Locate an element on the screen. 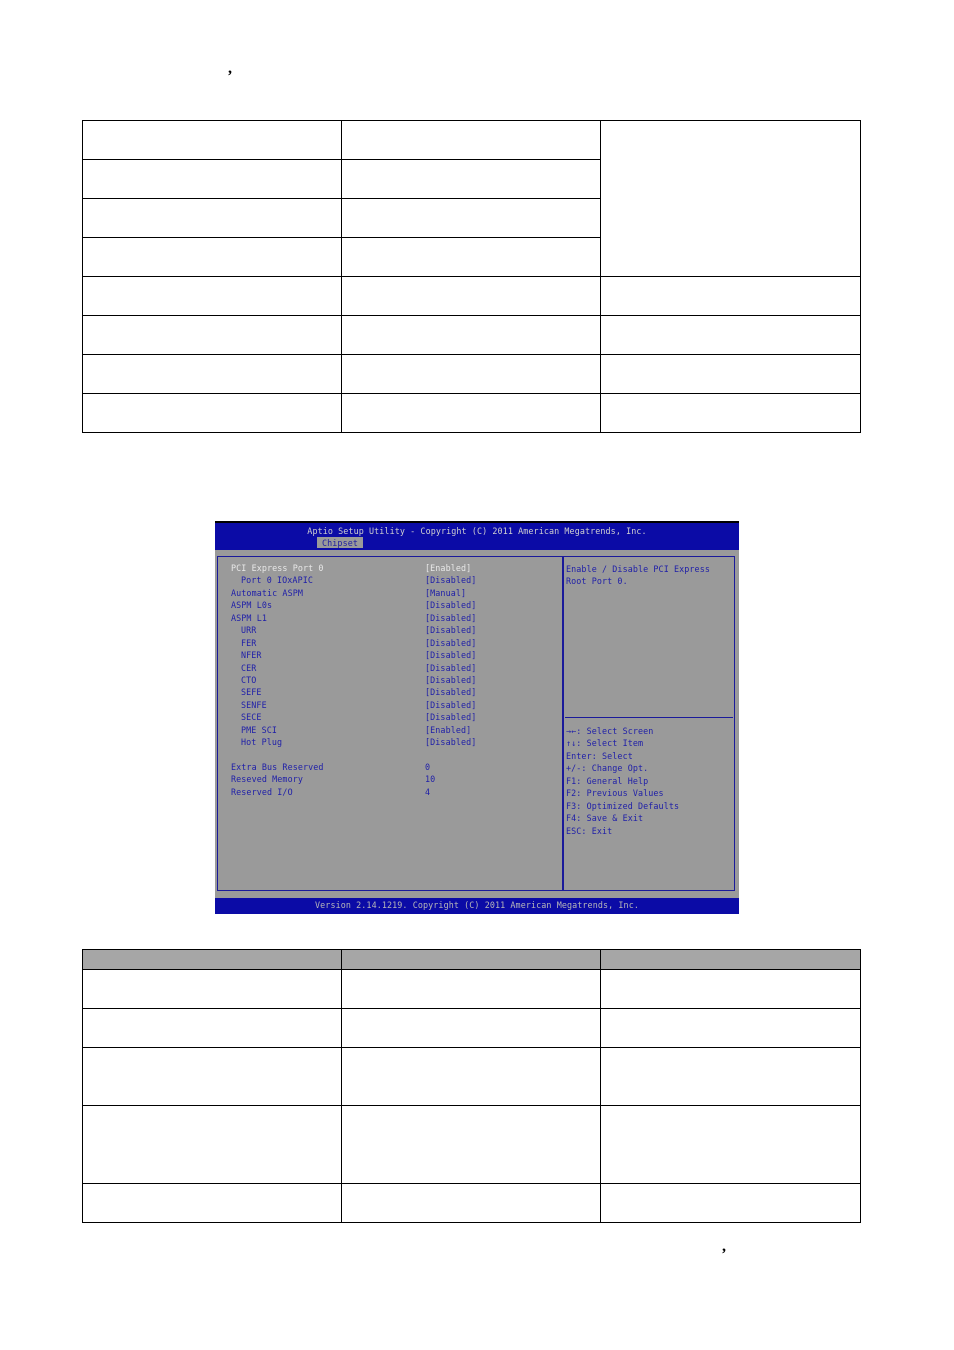  bios-setting-row: CTO [Disabled] is located at coordinates (396, 681).